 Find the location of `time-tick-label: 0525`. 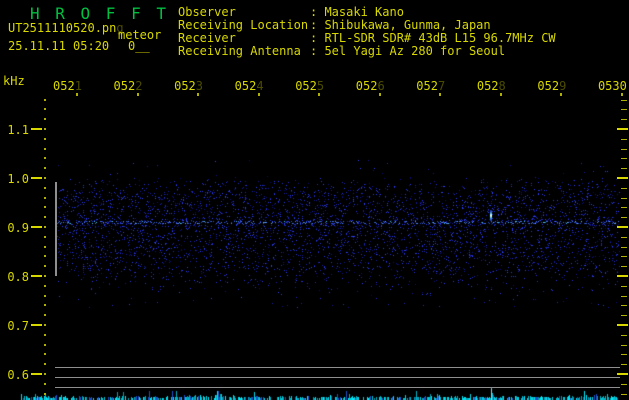

time-tick-label: 0525 is located at coordinates (309, 86).